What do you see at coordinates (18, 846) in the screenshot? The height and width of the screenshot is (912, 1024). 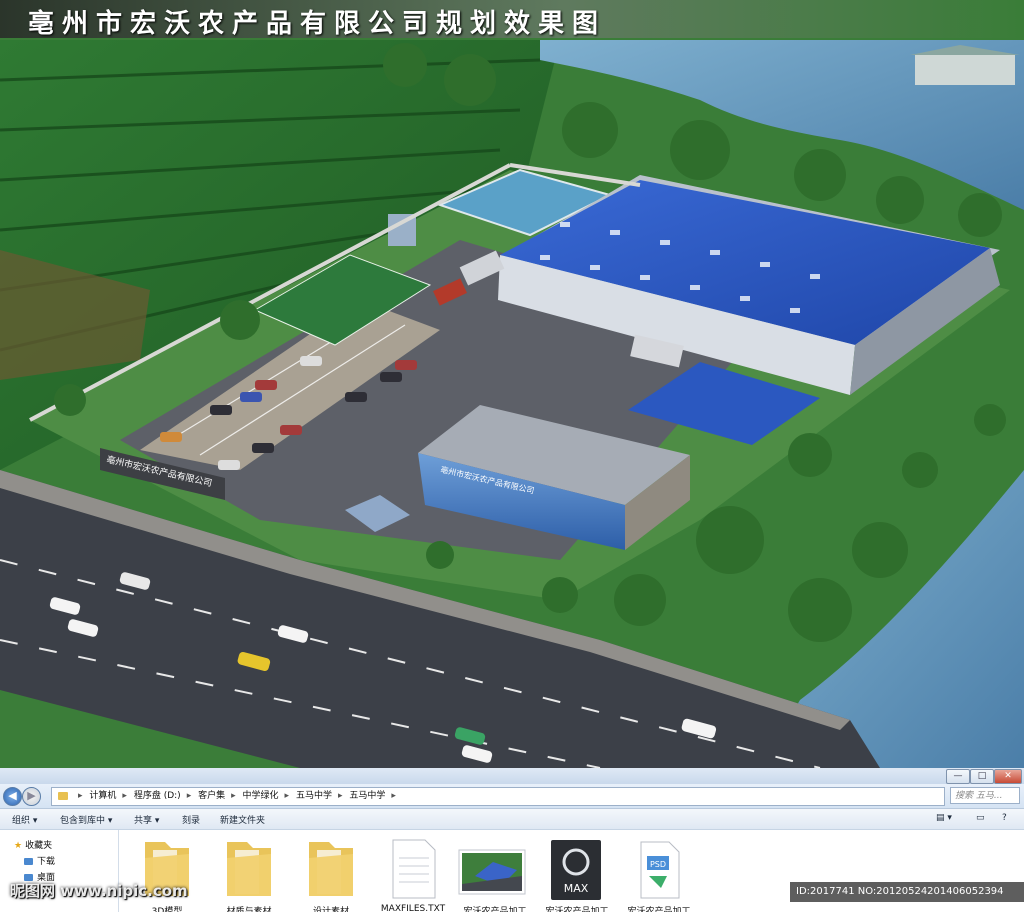 I see `star-icon: ★` at bounding box center [18, 846].